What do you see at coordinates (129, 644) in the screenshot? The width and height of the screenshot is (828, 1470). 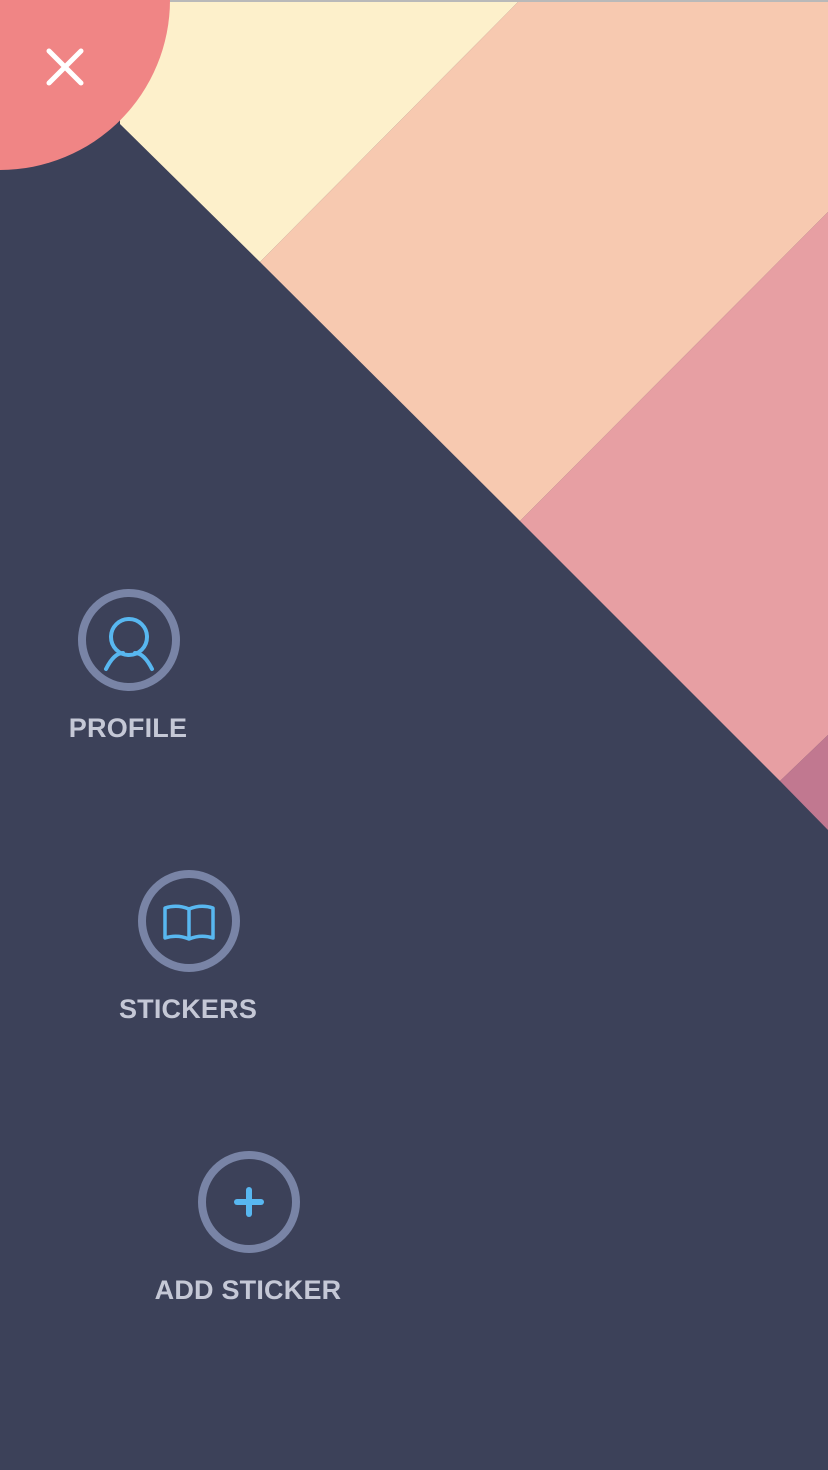 I see `user-icon` at bounding box center [129, 644].